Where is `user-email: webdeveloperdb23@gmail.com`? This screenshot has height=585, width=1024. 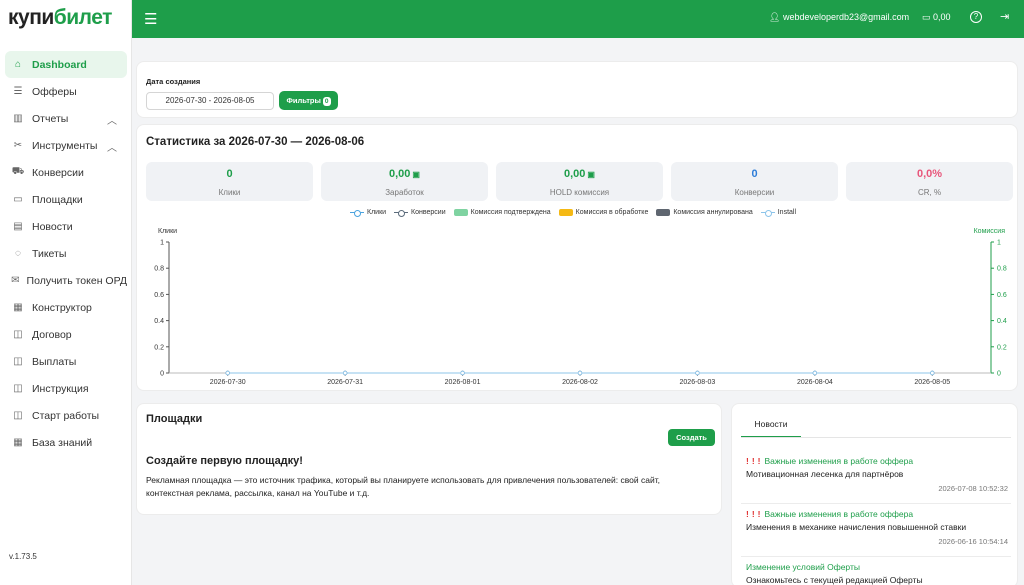
user-email: webdeveloperdb23@gmail.com is located at coordinates (846, 17).